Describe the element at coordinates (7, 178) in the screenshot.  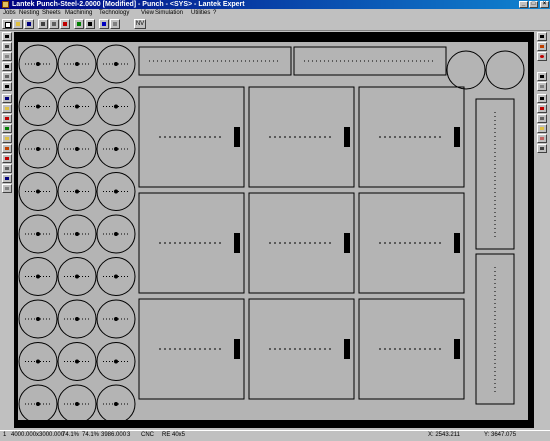
I see `layer-icon` at that location.